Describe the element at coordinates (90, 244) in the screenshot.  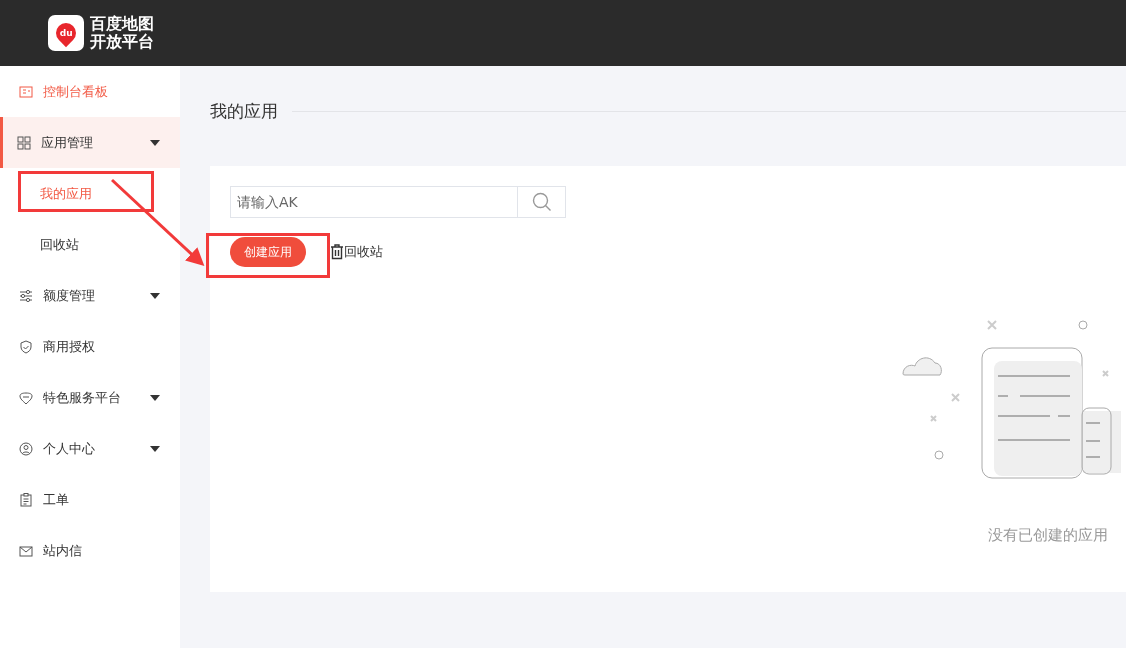
I see `sidebar-subitem: 回收站` at that location.